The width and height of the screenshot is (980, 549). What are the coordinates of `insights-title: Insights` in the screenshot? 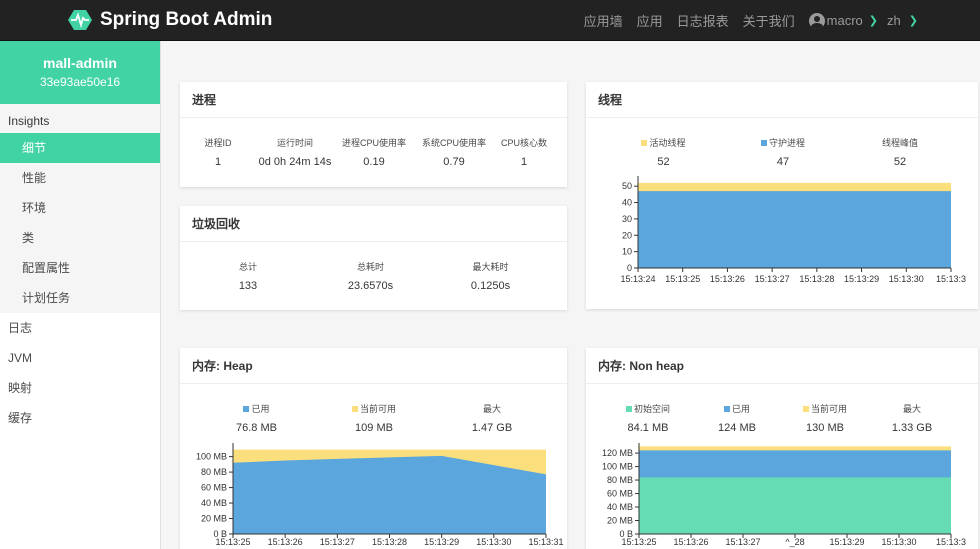 It's located at (80, 118).